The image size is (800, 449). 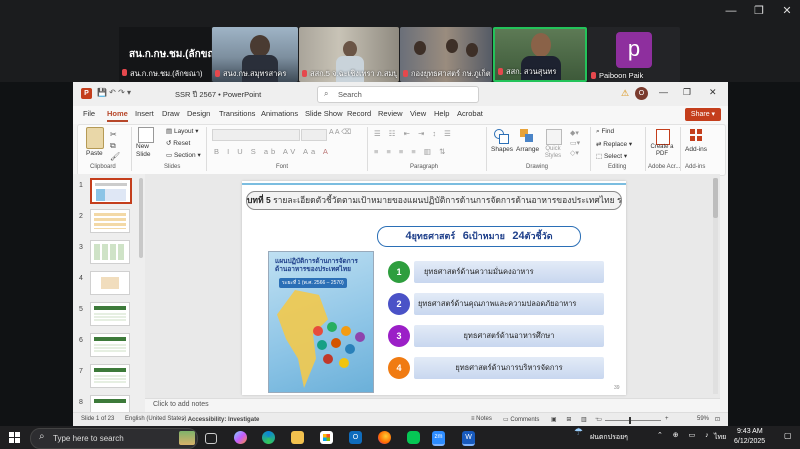 What do you see at coordinates (355, 437) in the screenshot?
I see `outlook-icon: O` at bounding box center [355, 437].